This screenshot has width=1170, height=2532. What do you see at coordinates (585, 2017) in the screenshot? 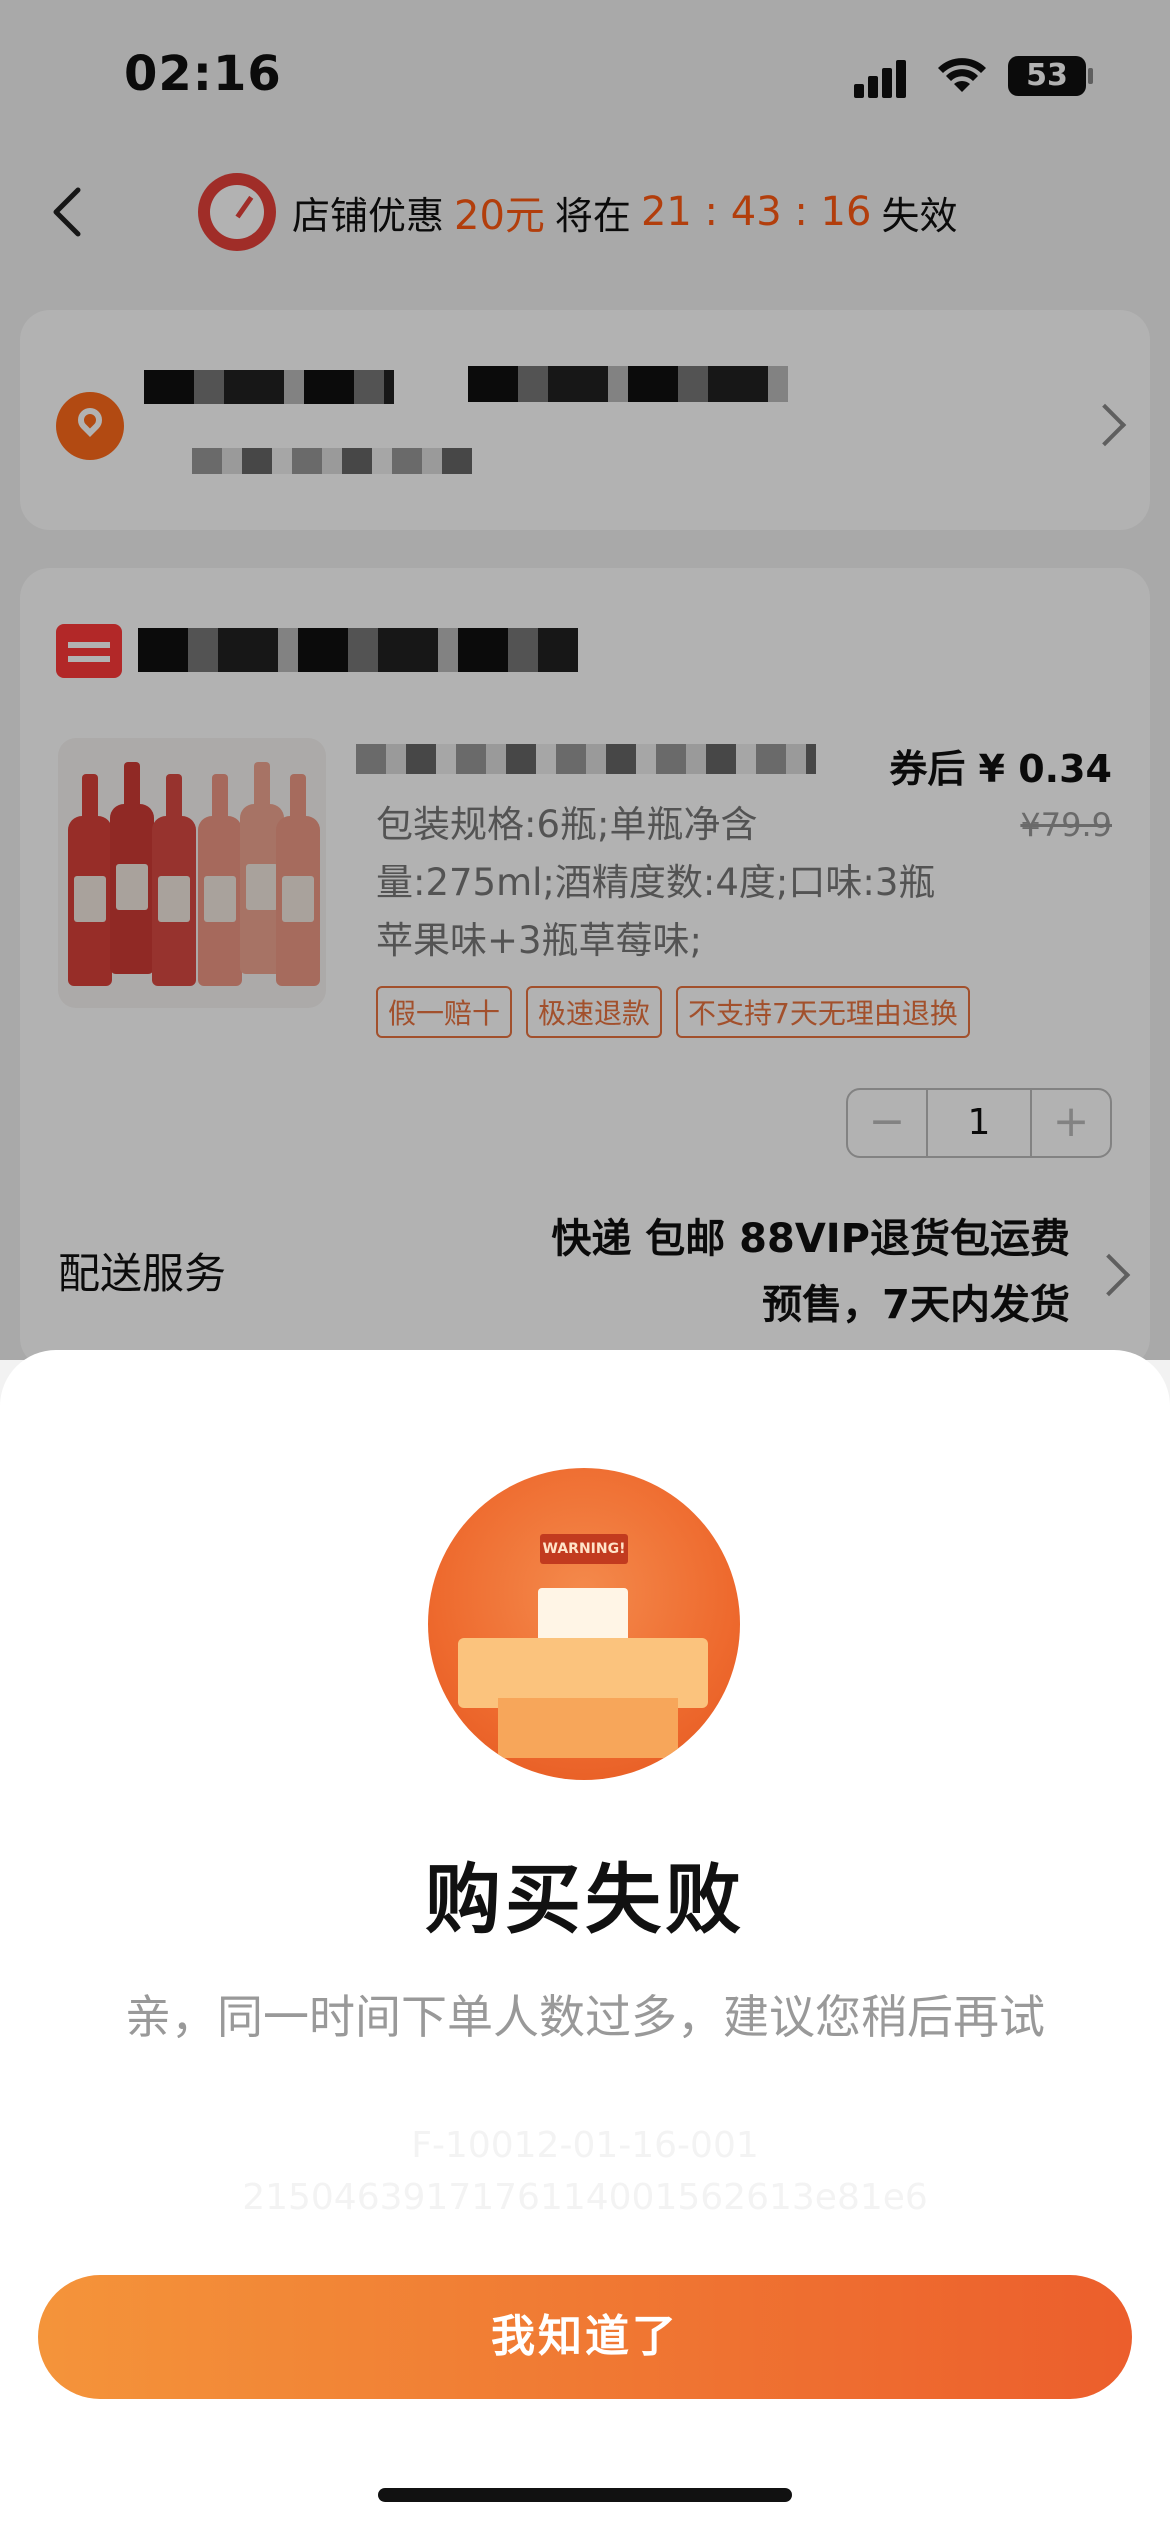
I see `dialog-message: 亲，同一时间下单人数过多，建议您稍后再试` at bounding box center [585, 2017].